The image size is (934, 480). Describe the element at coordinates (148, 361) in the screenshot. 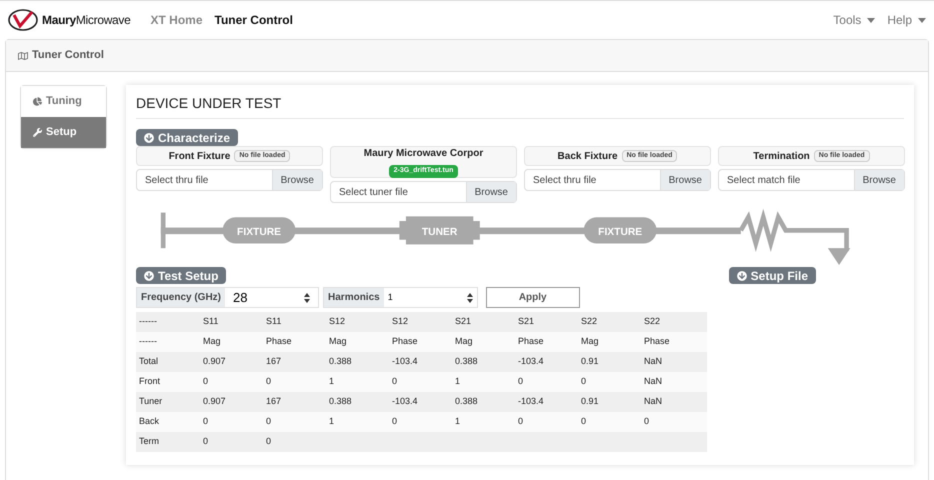

I see `table-cell: Total` at that location.